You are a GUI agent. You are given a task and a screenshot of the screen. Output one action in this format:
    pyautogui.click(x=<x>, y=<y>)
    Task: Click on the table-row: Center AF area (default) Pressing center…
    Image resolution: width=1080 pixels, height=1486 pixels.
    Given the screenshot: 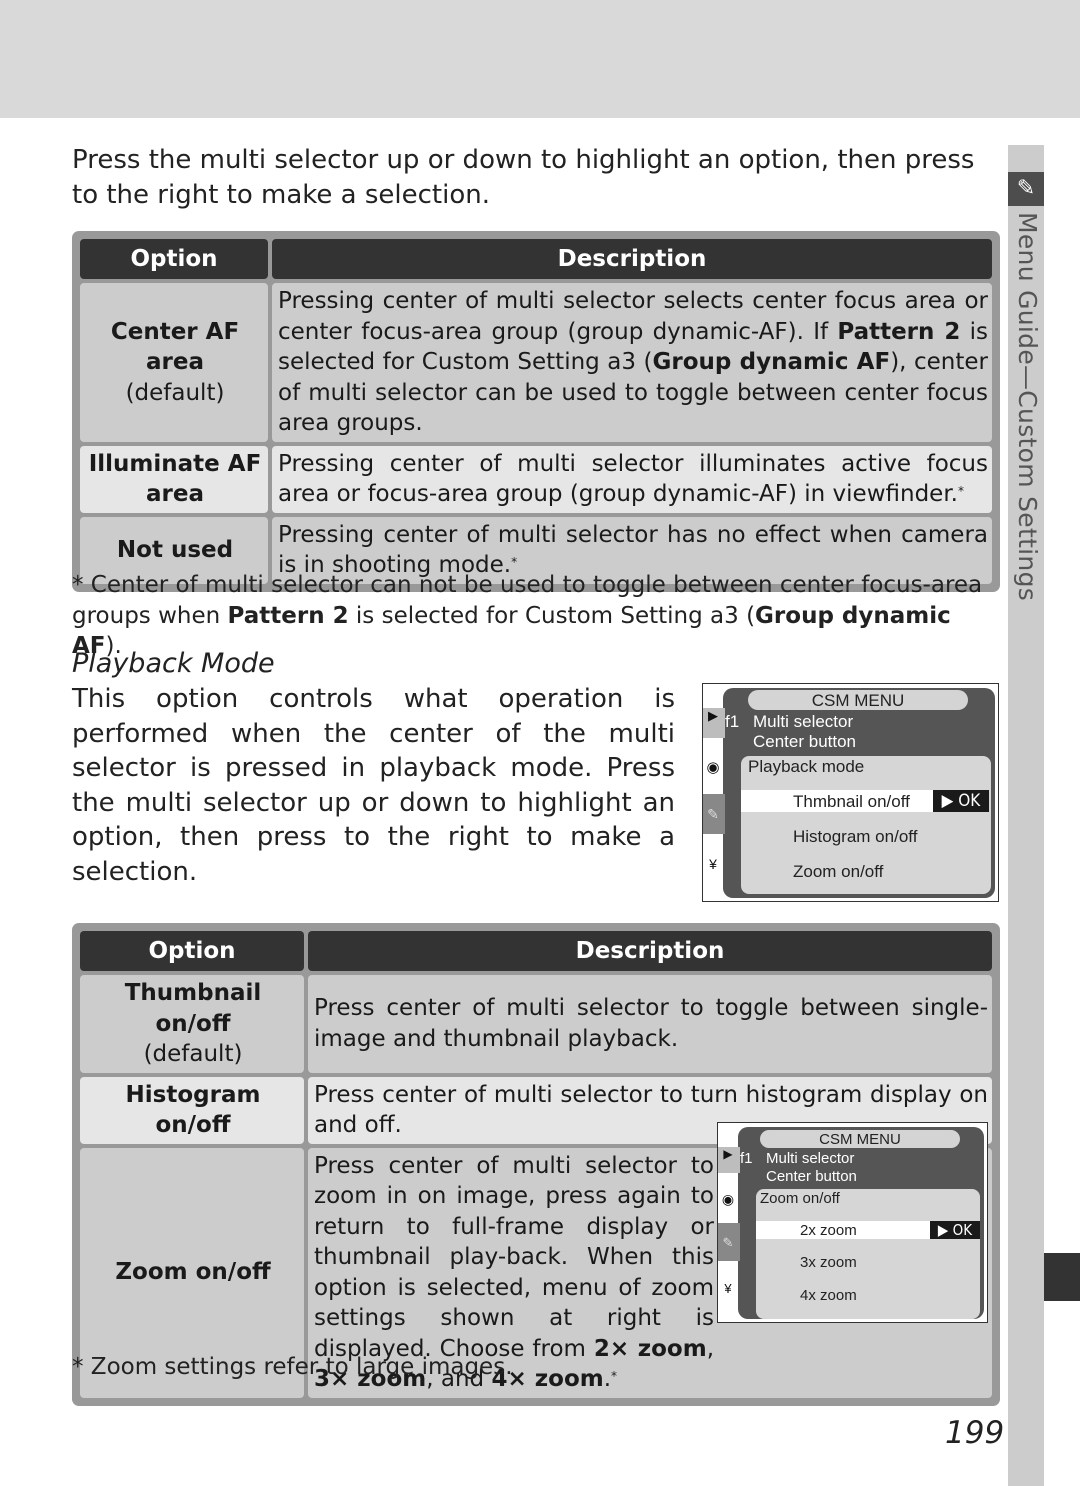 What is the action you would take?
    pyautogui.click(x=536, y=362)
    